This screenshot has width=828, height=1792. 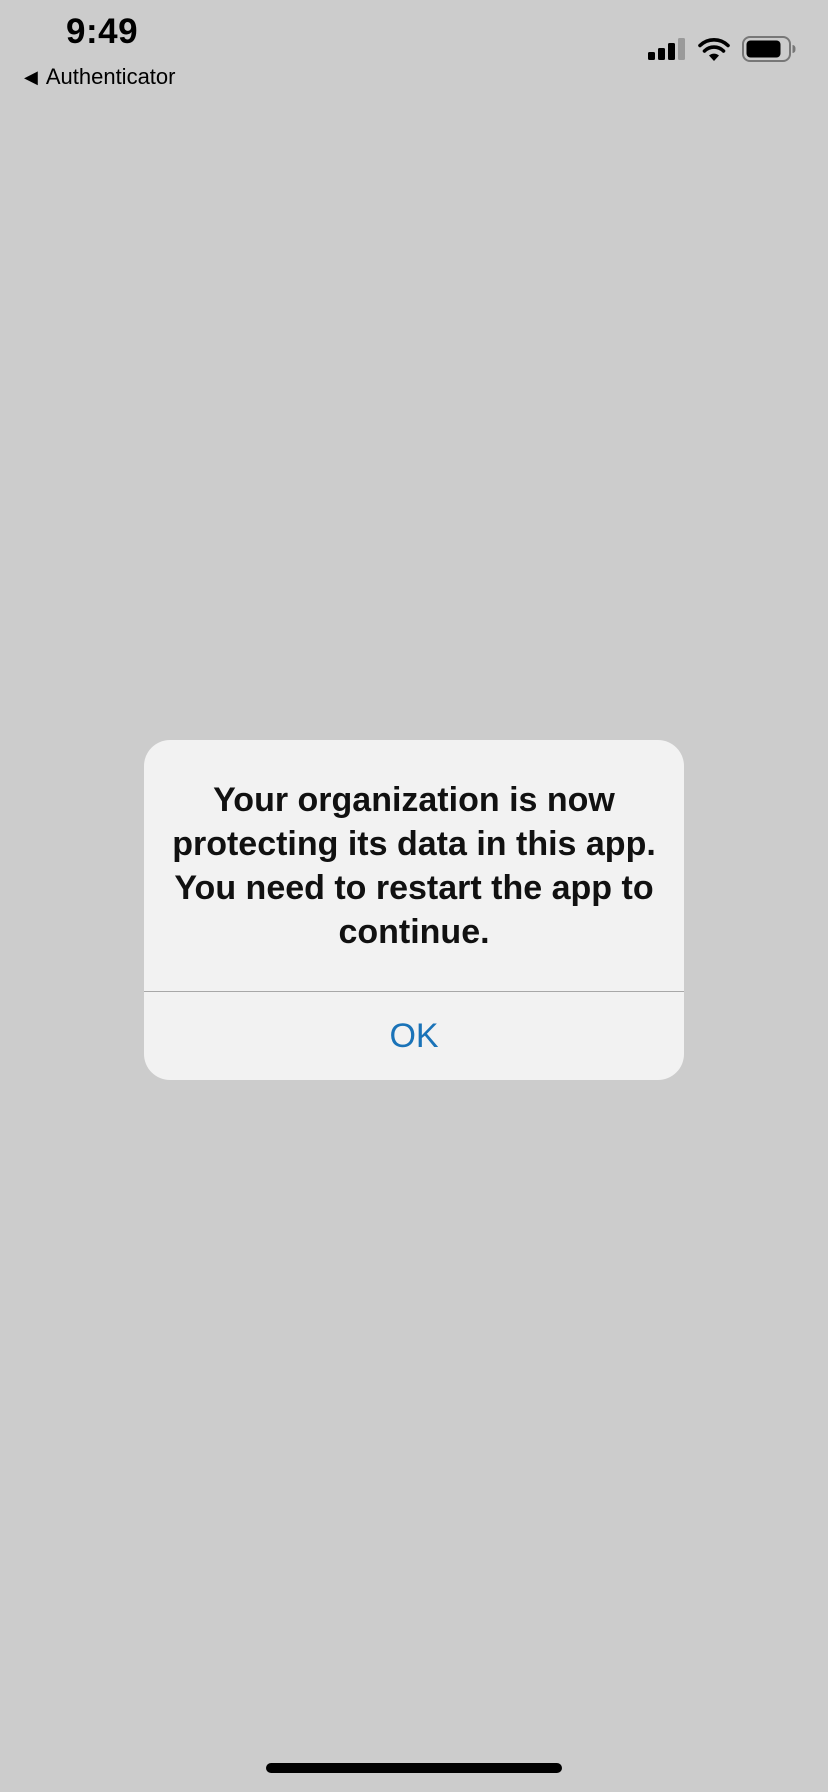 I want to click on back-arrow-icon: ◀, so click(x=31, y=77).